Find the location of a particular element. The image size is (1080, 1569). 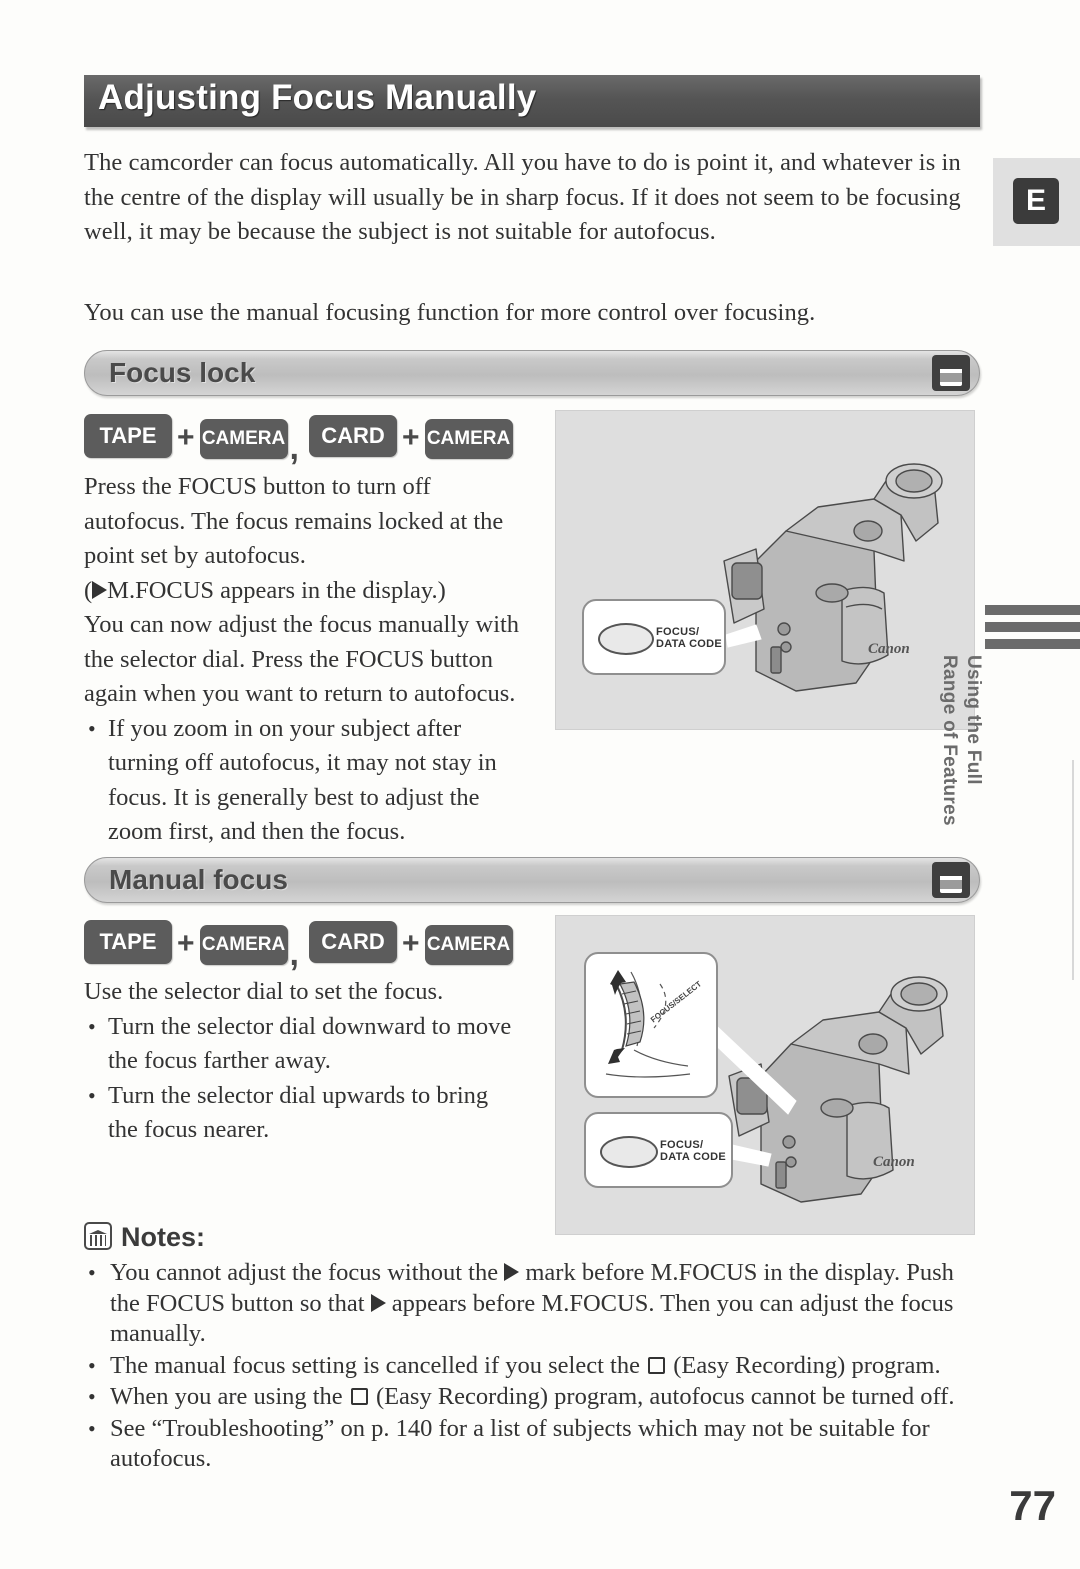

focus-lock-line-2: ( M.FOCUS appears in the display.) is located at coordinates (304, 591).